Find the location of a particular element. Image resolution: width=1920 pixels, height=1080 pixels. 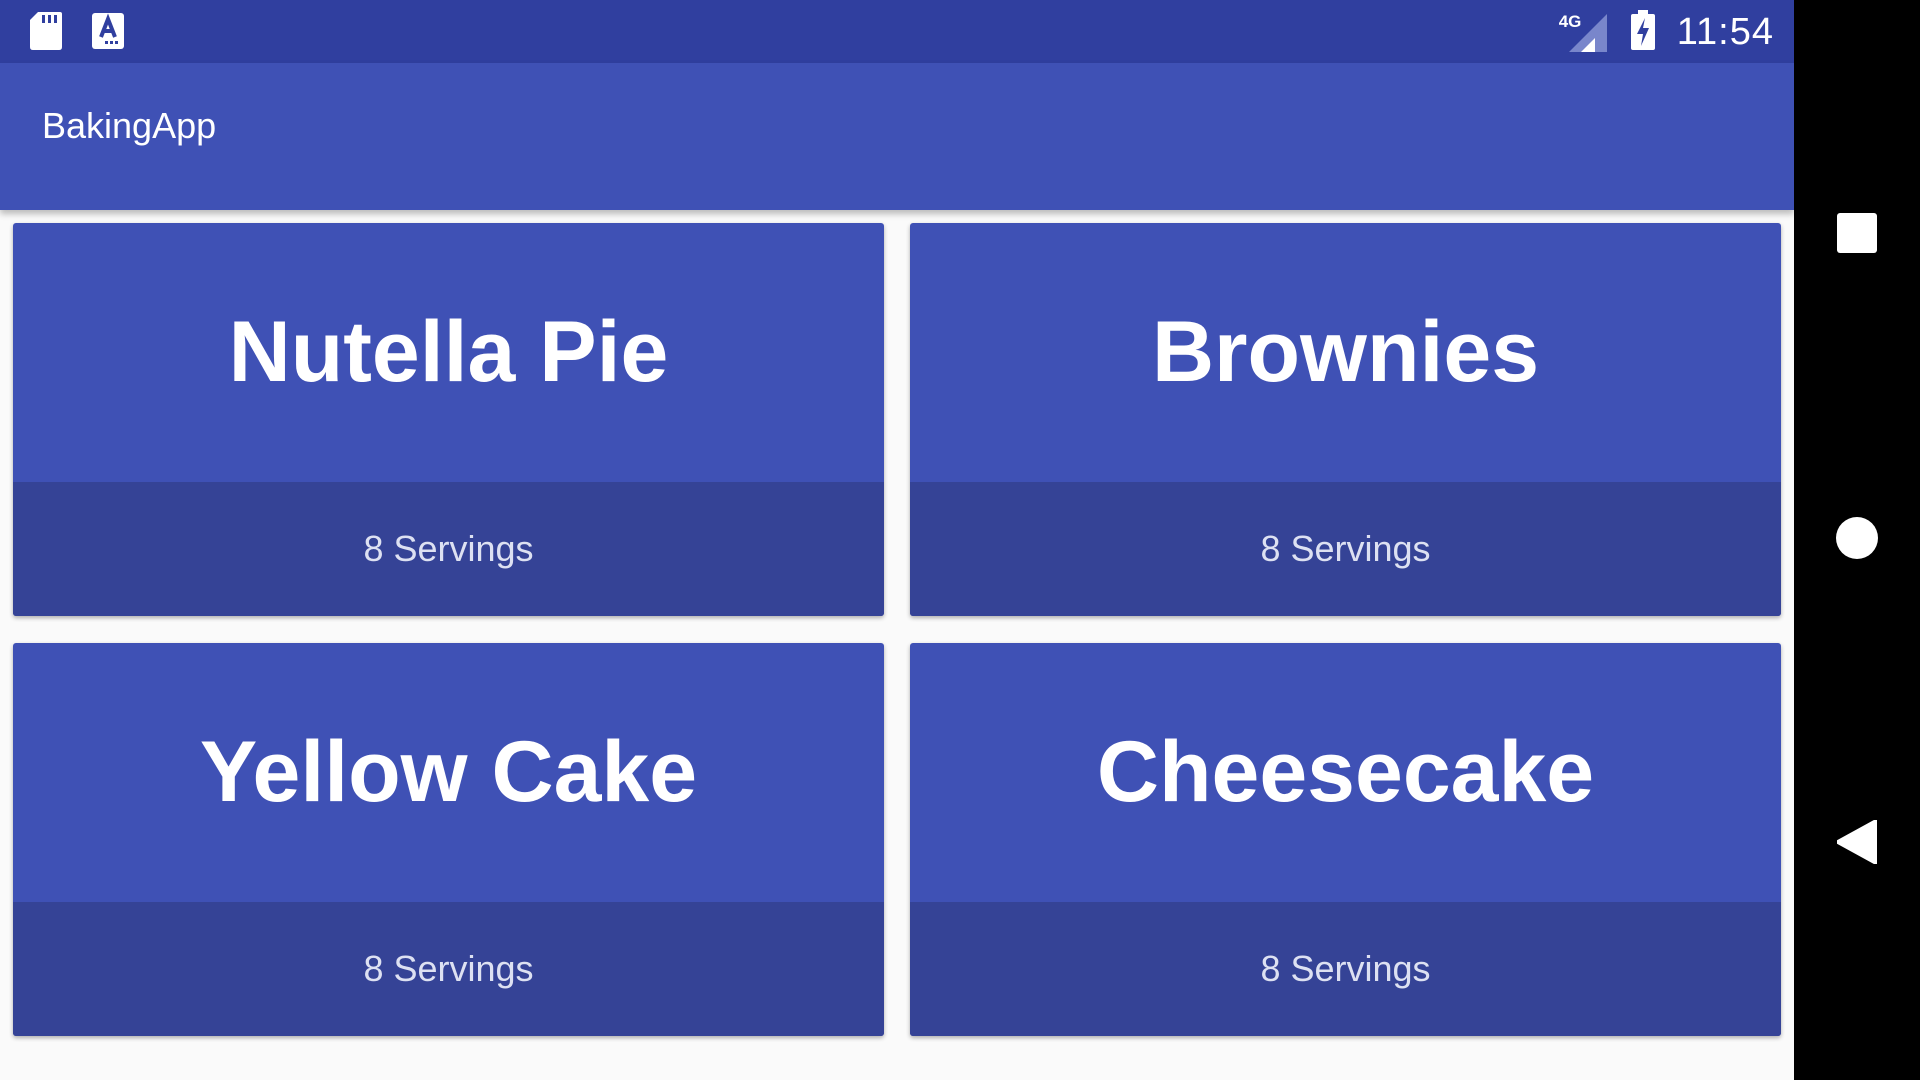

status-time: 11:54 is located at coordinates (1725, 31).